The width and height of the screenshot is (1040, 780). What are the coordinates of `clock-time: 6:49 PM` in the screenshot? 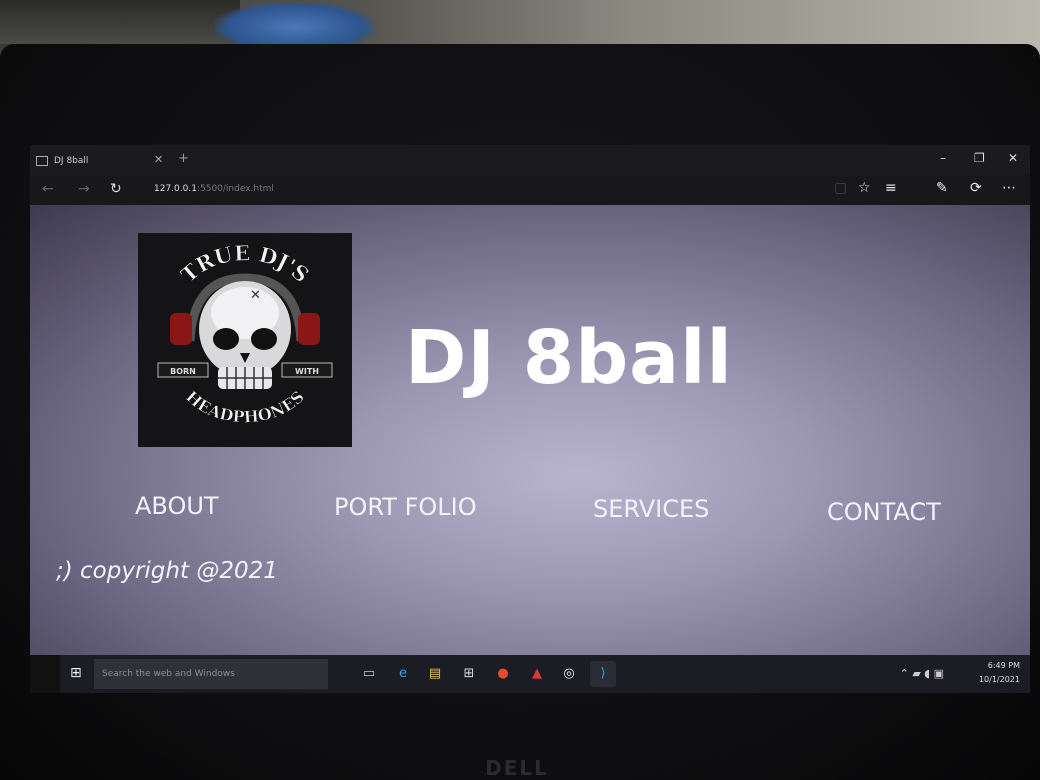 It's located at (1003, 665).